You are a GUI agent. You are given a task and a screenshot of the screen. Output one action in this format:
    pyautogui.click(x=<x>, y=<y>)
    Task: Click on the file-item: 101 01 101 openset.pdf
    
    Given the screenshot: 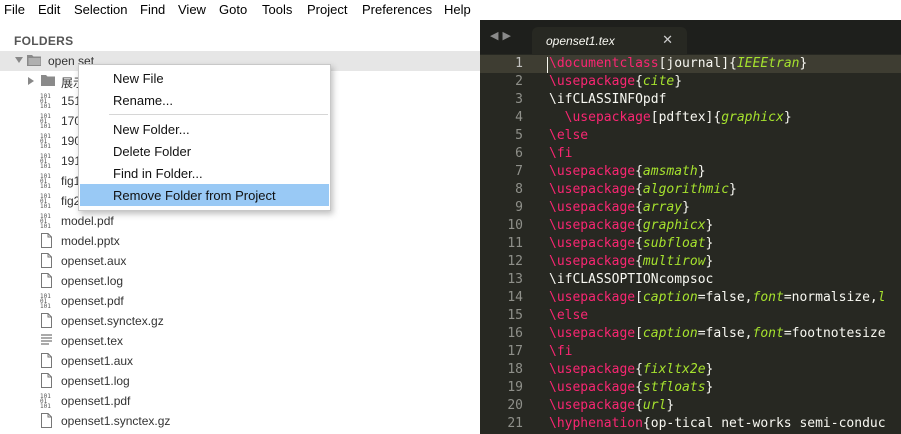 What is the action you would take?
    pyautogui.click(x=240, y=301)
    